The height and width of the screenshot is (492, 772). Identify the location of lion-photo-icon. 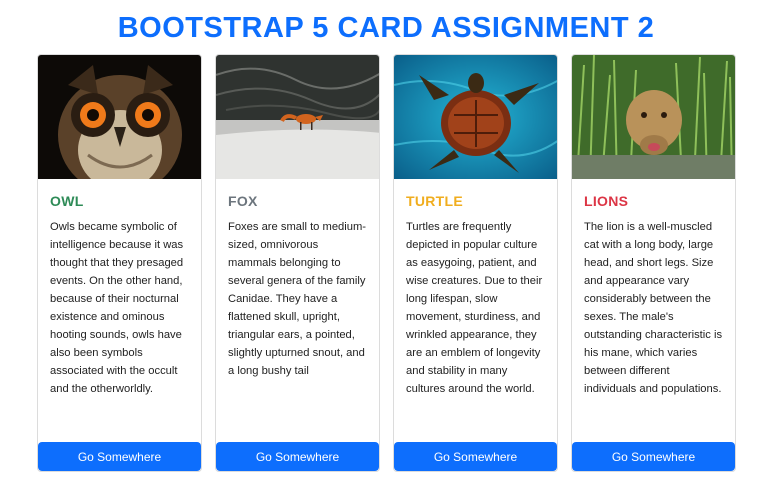
(653, 117).